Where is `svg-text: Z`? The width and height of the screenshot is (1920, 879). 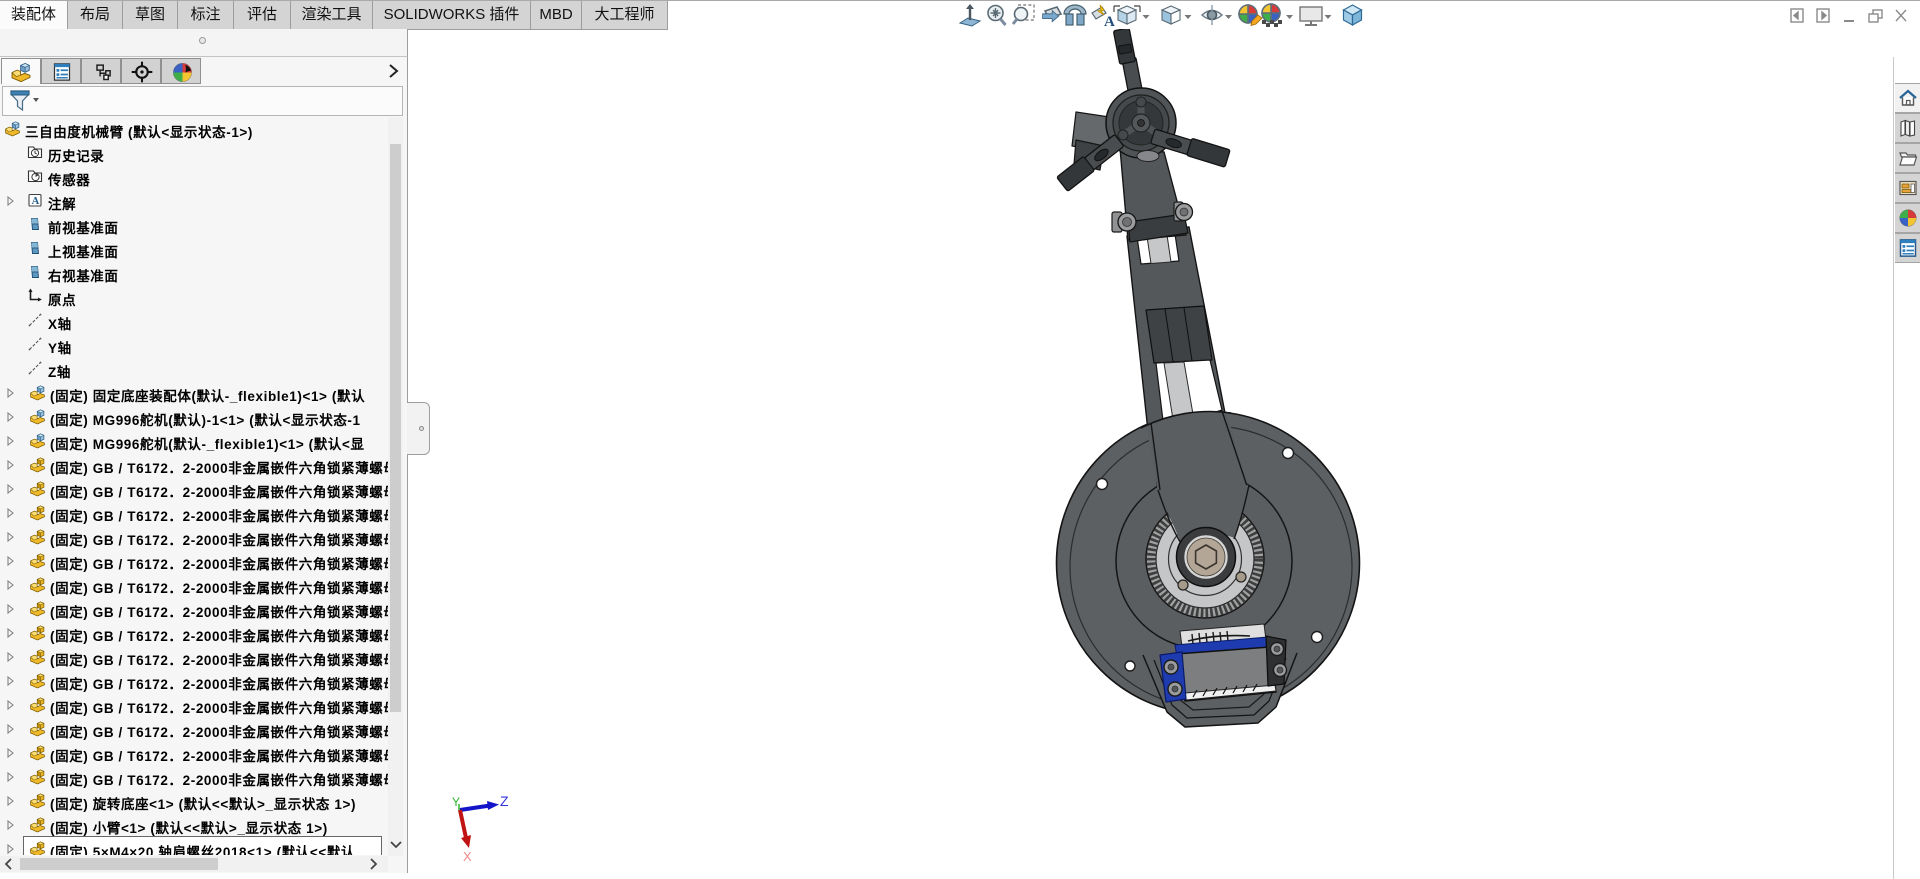 svg-text: Z is located at coordinates (504, 801).